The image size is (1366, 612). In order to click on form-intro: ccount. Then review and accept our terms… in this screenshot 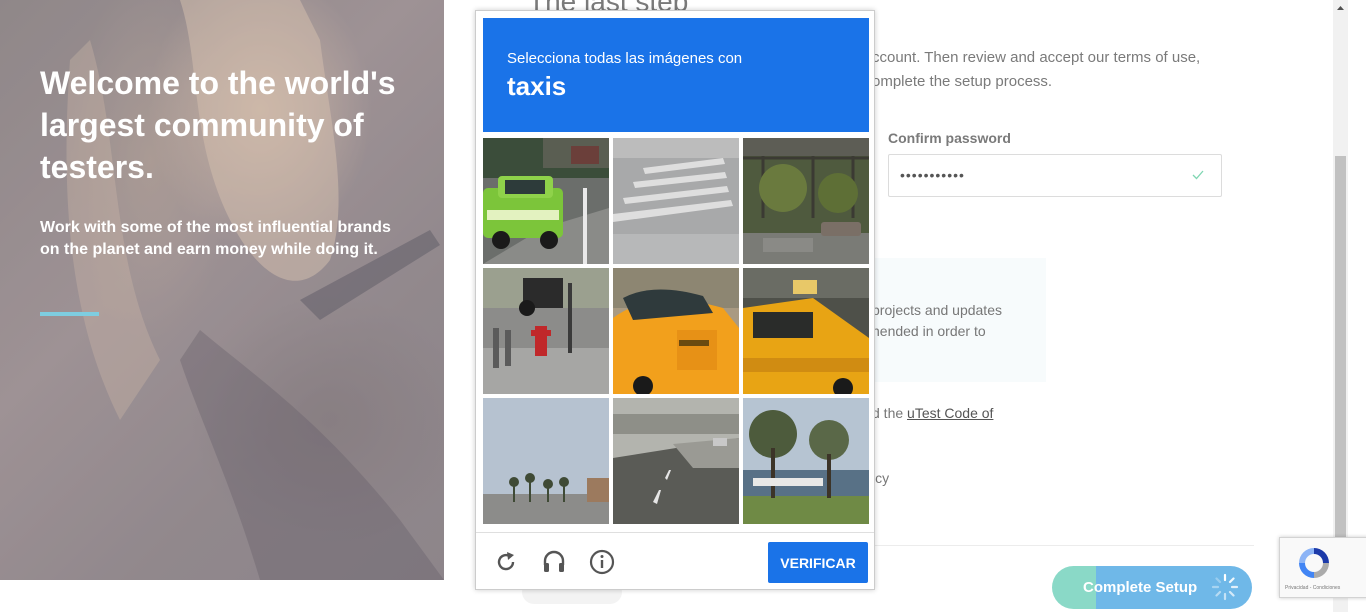, I will do `click(1036, 69)`.